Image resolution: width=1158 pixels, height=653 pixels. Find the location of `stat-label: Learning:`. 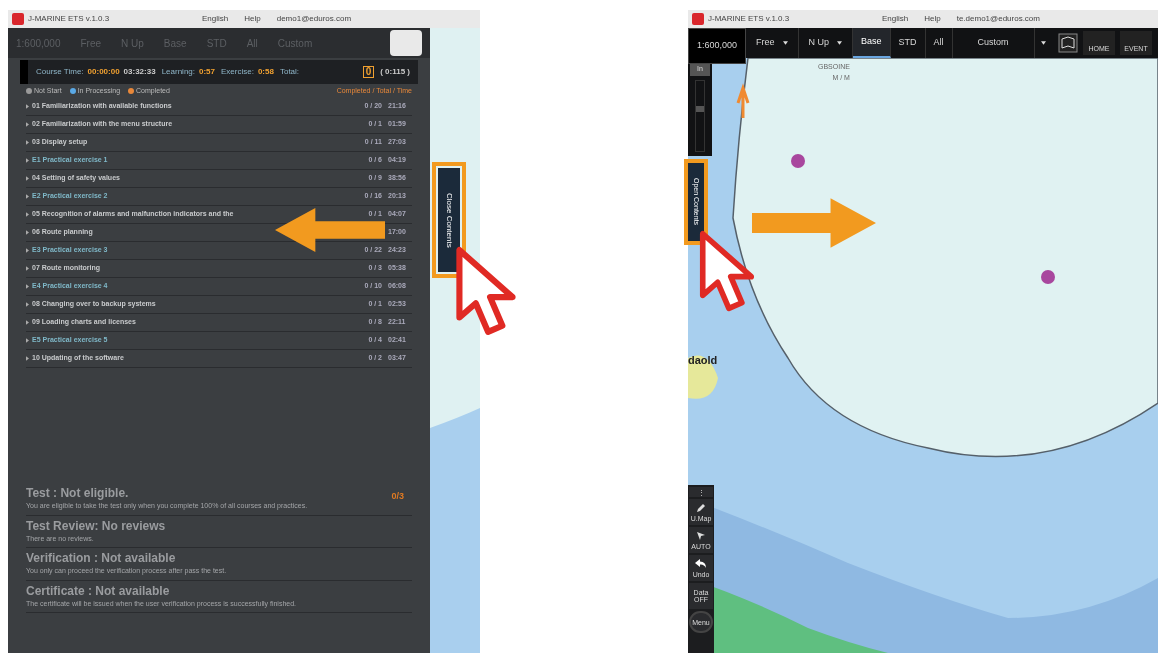

stat-label: Learning: is located at coordinates (178, 72).